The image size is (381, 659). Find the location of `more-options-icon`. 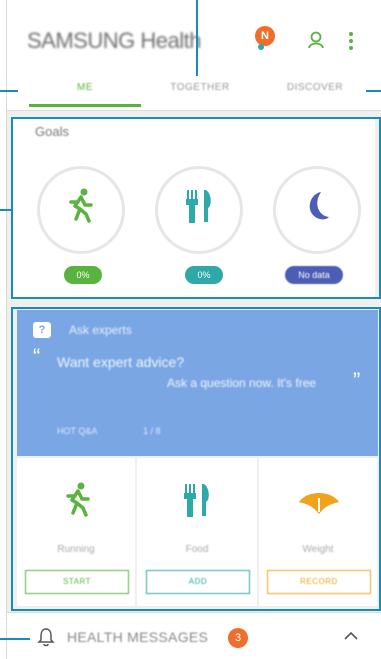

more-options-icon is located at coordinates (351, 41).